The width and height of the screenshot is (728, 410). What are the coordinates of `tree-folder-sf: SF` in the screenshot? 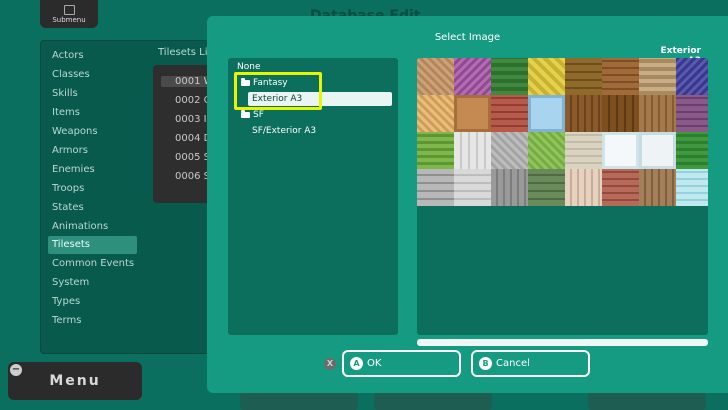 It's located at (258, 115).